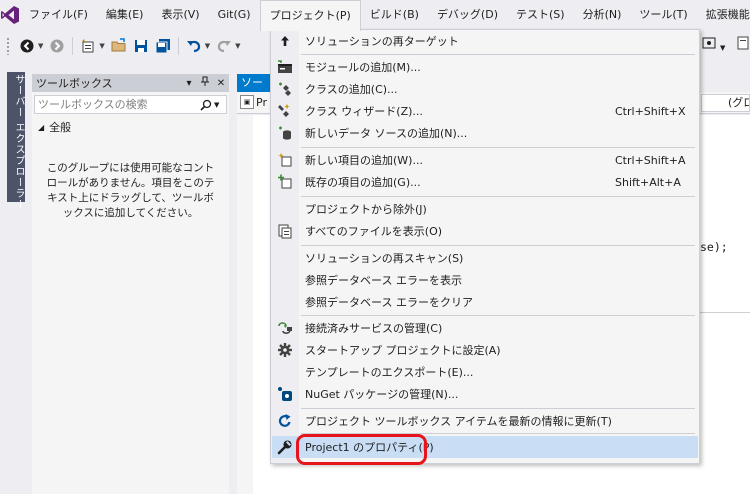  Describe the element at coordinates (743, 44) in the screenshot. I see `toolbar-extra-icon` at that location.